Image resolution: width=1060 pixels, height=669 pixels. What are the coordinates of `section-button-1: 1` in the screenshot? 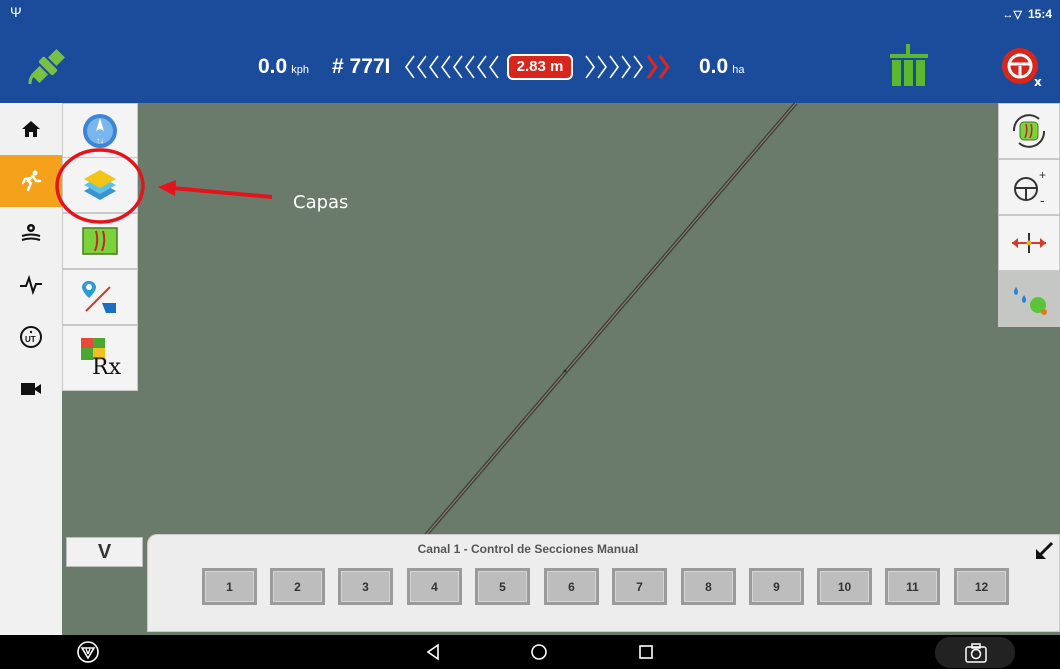 It's located at (229, 586).